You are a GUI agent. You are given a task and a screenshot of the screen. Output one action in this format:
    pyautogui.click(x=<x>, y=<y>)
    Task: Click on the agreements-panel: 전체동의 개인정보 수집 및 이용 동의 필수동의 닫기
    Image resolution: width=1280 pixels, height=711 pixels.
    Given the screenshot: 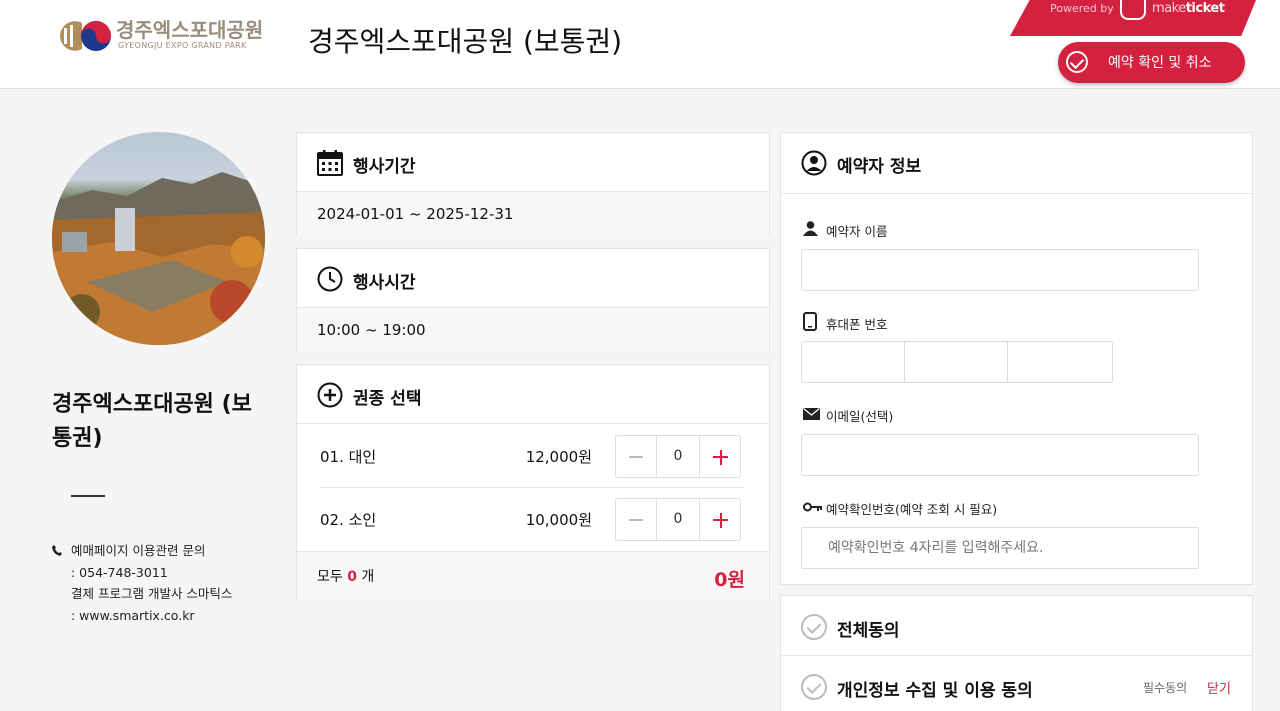 What is the action you would take?
    pyautogui.click(x=1016, y=653)
    